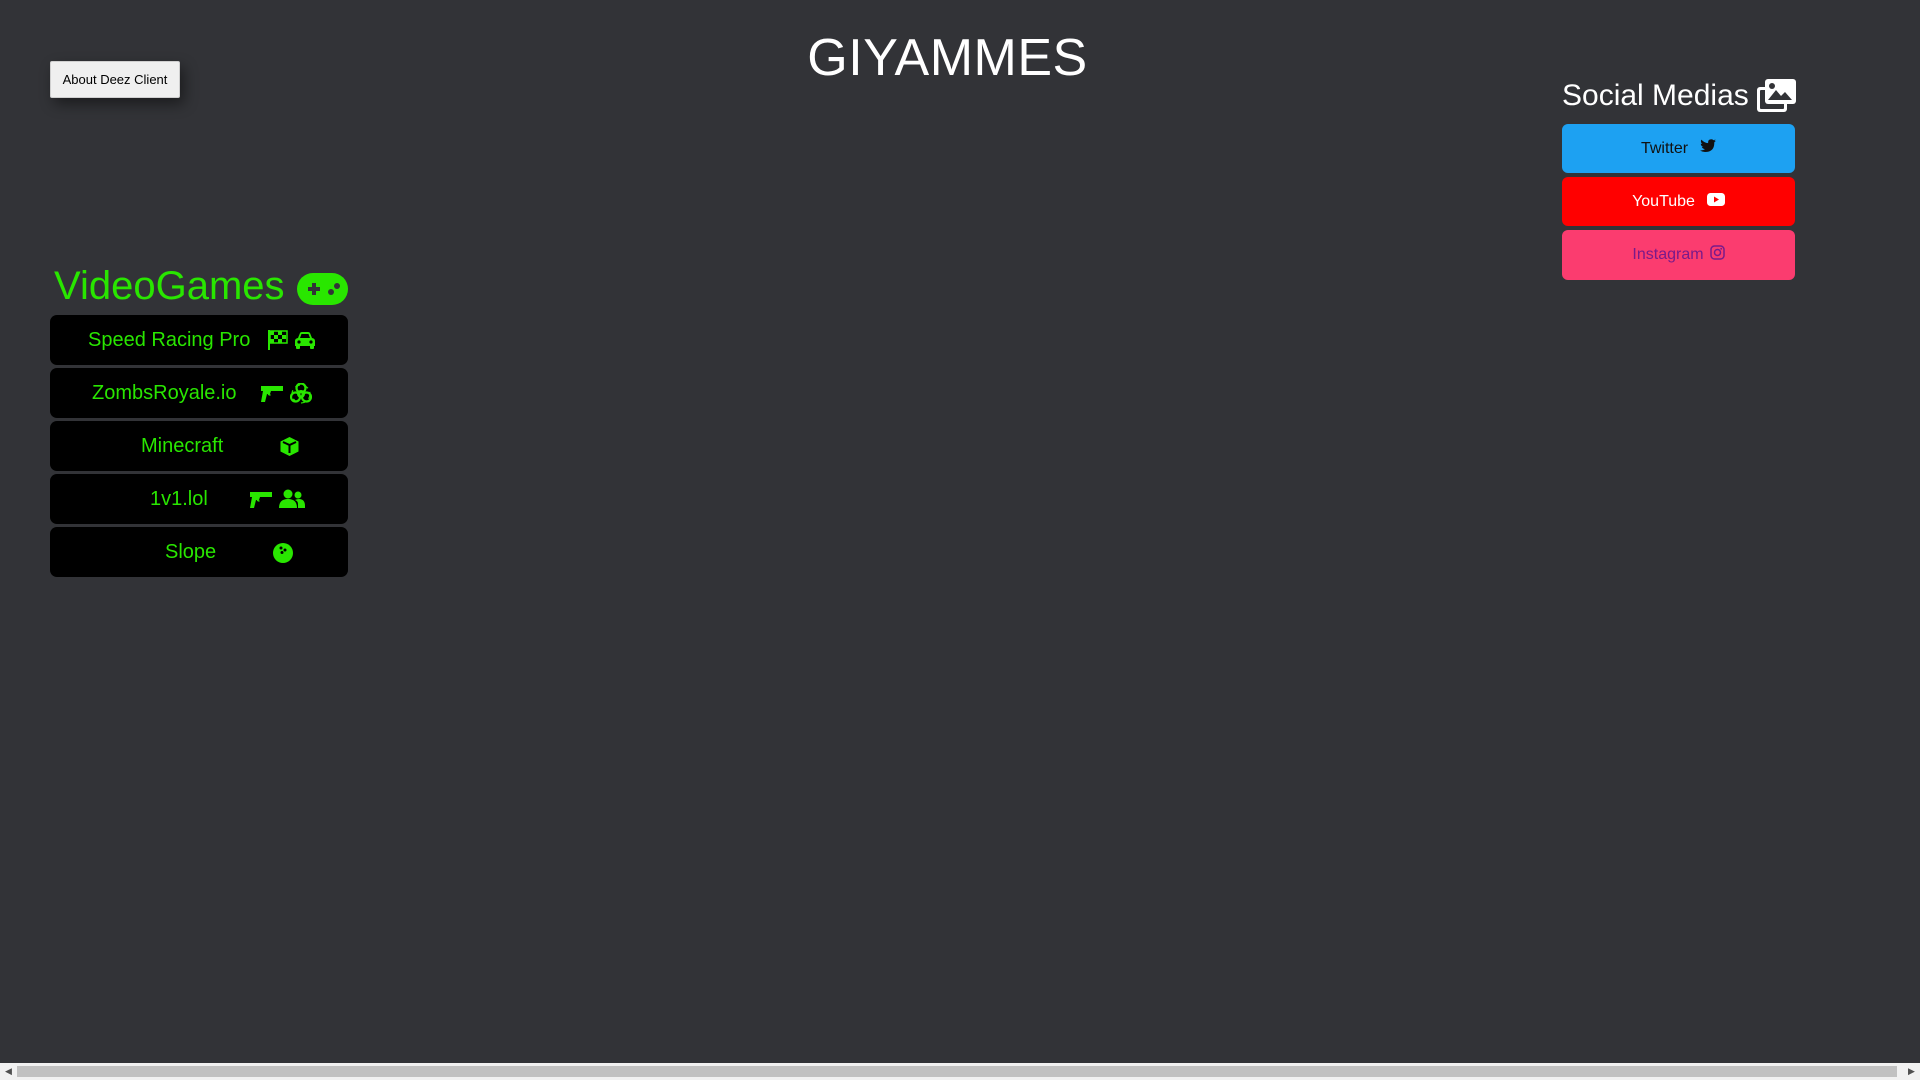 Image resolution: width=1920 pixels, height=1080 pixels. I want to click on instagram-icon, so click(1717, 255).